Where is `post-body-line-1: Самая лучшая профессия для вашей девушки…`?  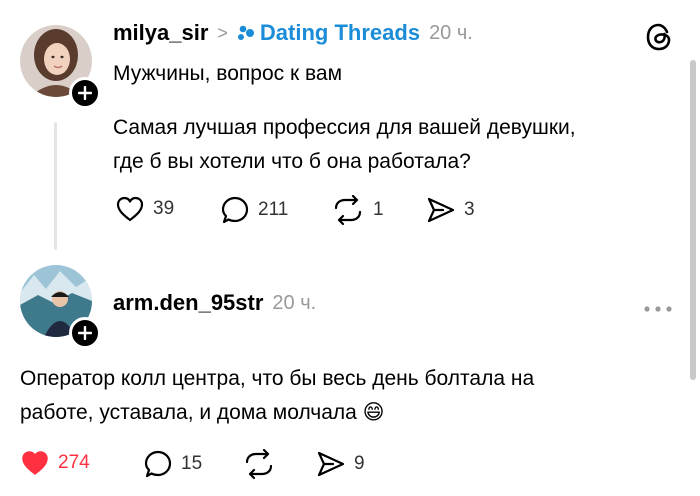 post-body-line-1: Самая лучшая профессия для вашей девушки… is located at coordinates (344, 127).